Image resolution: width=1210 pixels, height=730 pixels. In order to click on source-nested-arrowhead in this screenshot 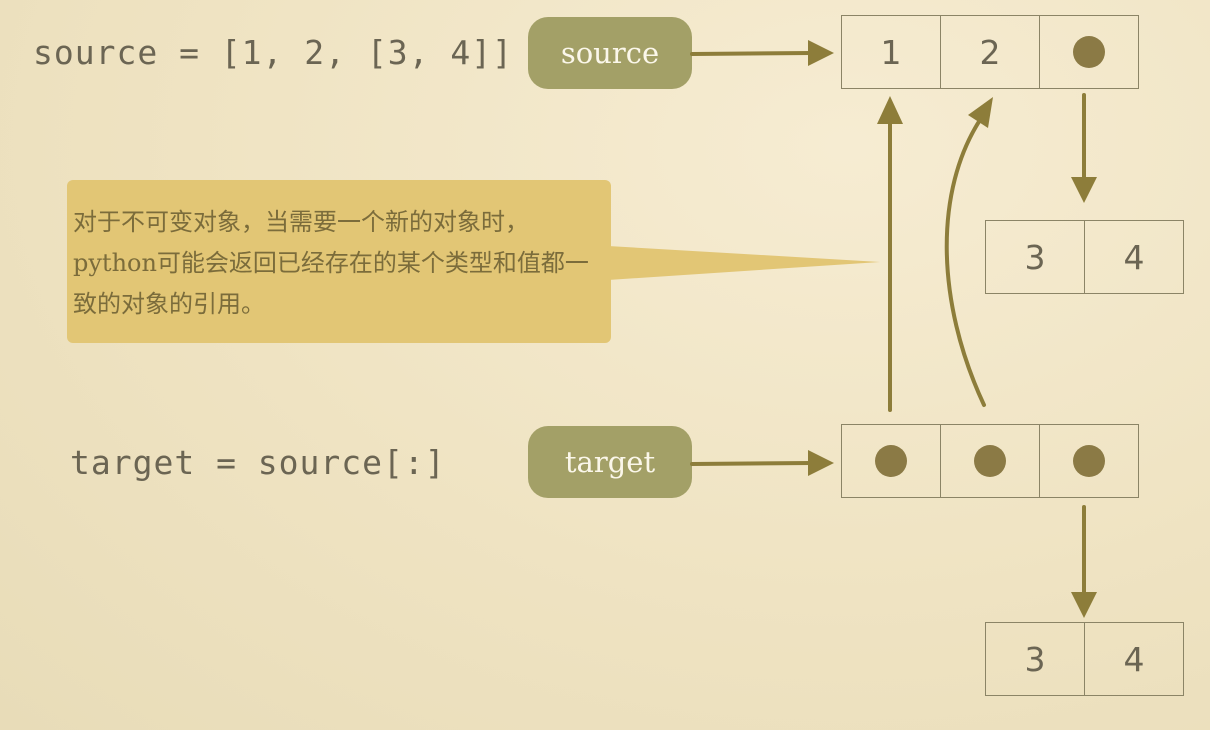, I will do `click(1084, 190)`.